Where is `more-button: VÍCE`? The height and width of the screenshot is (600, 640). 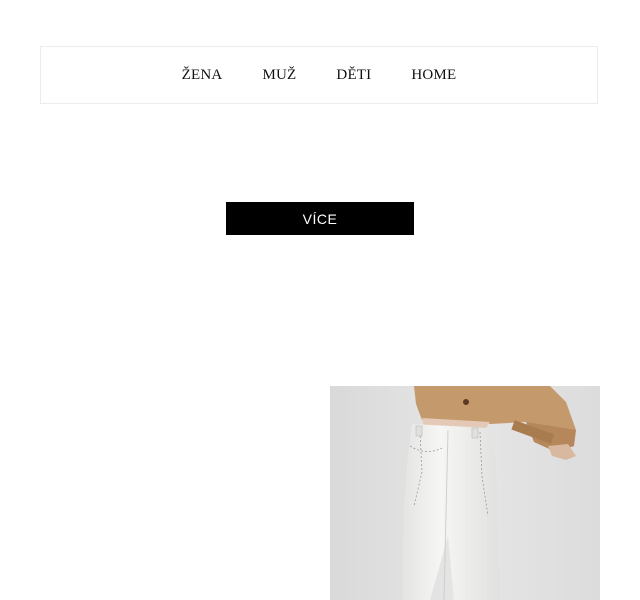 more-button: VÍCE is located at coordinates (320, 218).